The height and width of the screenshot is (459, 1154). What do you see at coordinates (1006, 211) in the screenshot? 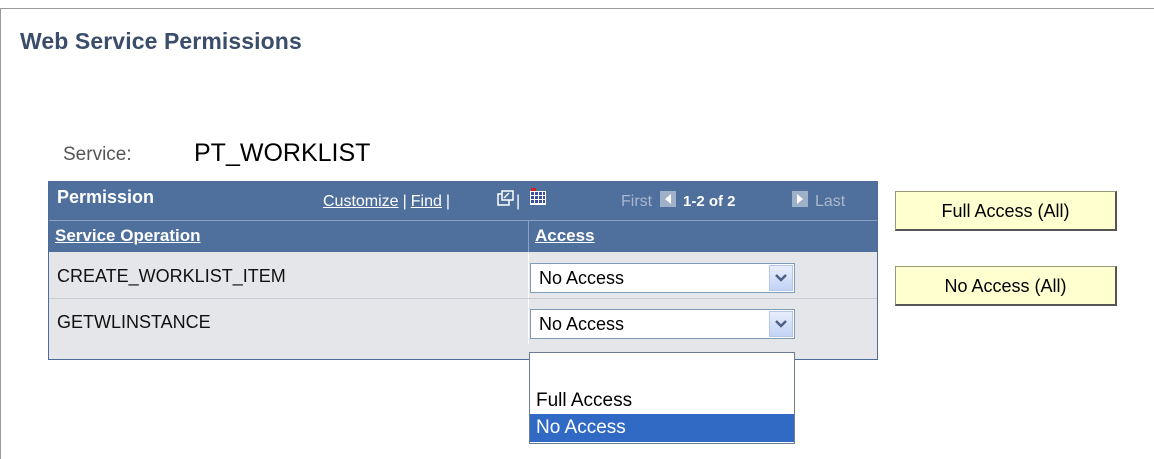
I see `full-access-all-button: Full Access (All)` at bounding box center [1006, 211].